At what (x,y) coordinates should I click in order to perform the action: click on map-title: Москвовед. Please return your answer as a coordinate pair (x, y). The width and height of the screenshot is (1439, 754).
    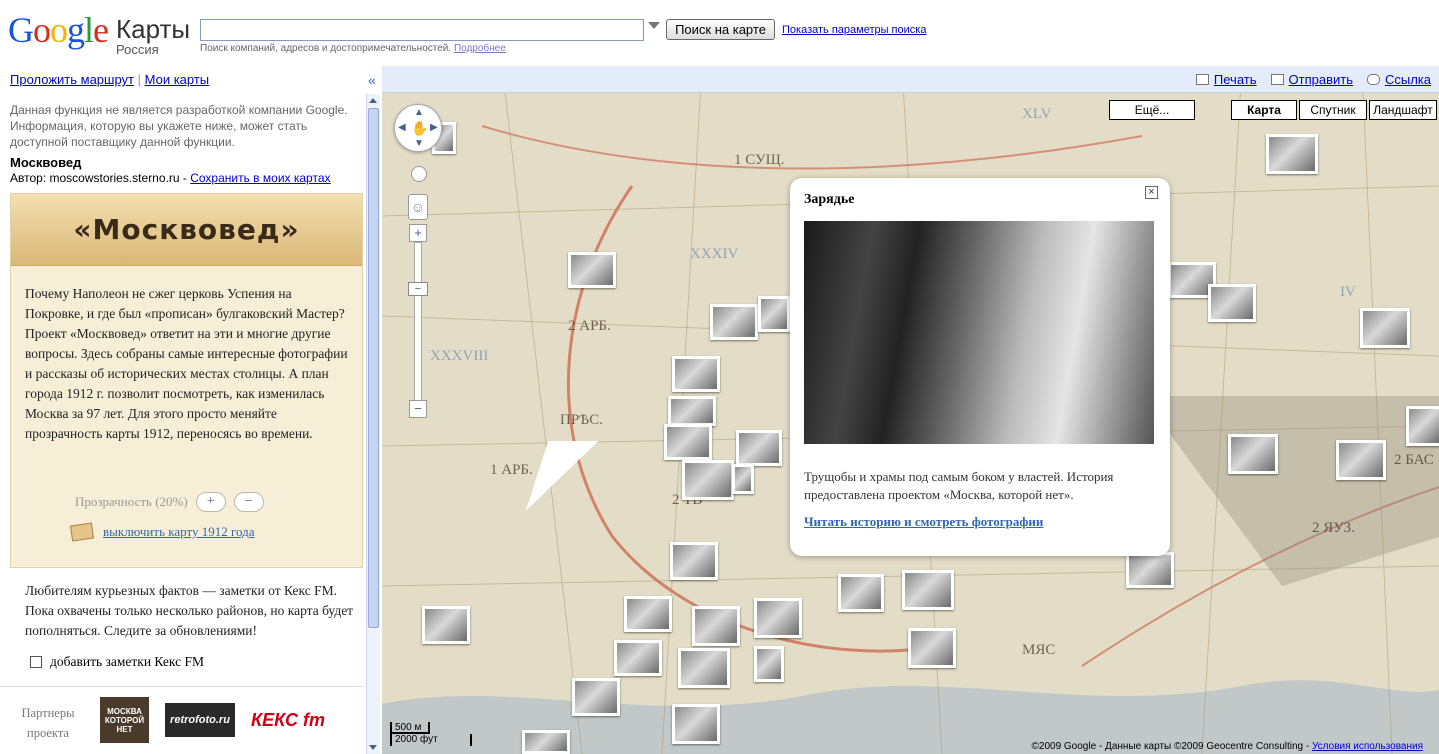
    Looking at the image, I should click on (46, 162).